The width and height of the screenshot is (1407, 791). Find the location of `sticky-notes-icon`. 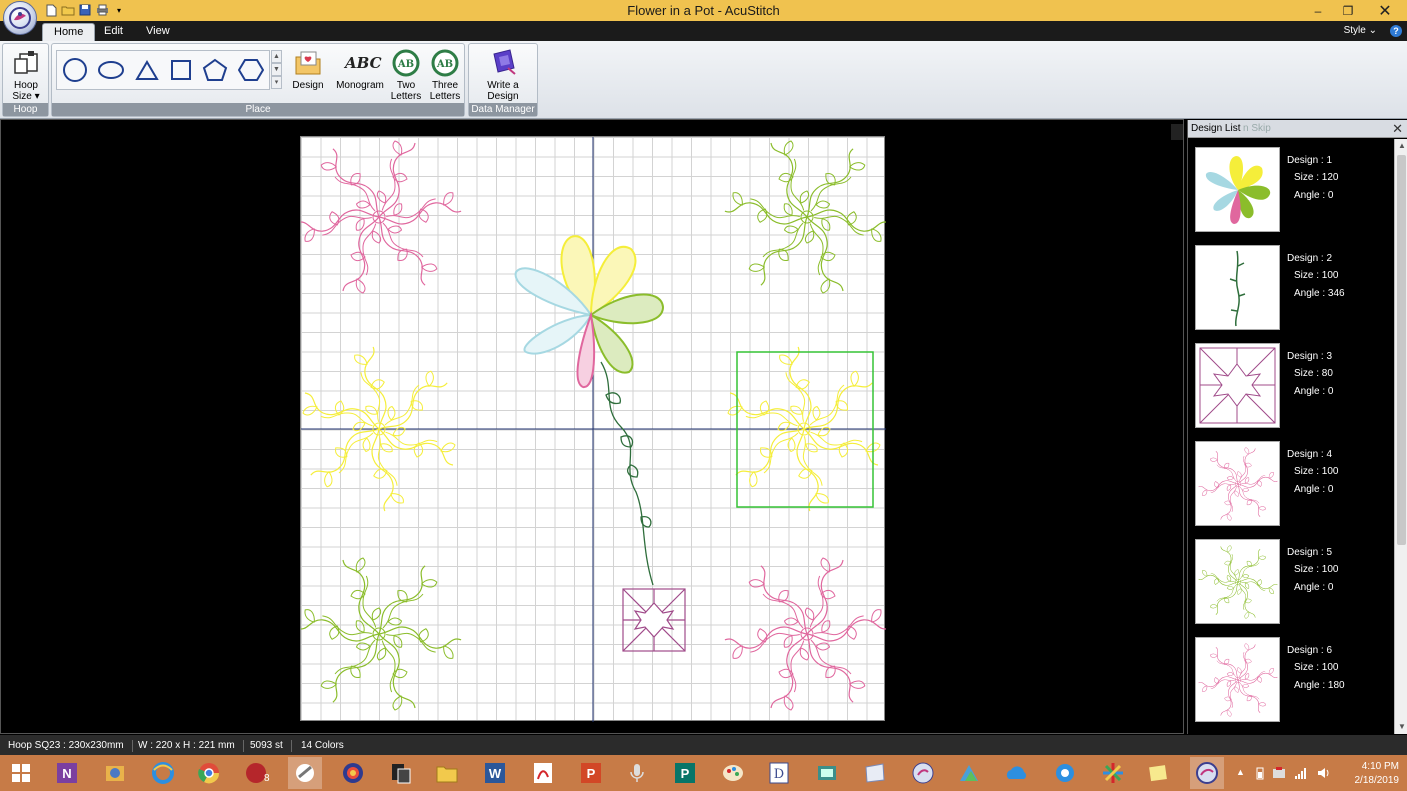

sticky-notes-icon is located at coordinates (1159, 773).